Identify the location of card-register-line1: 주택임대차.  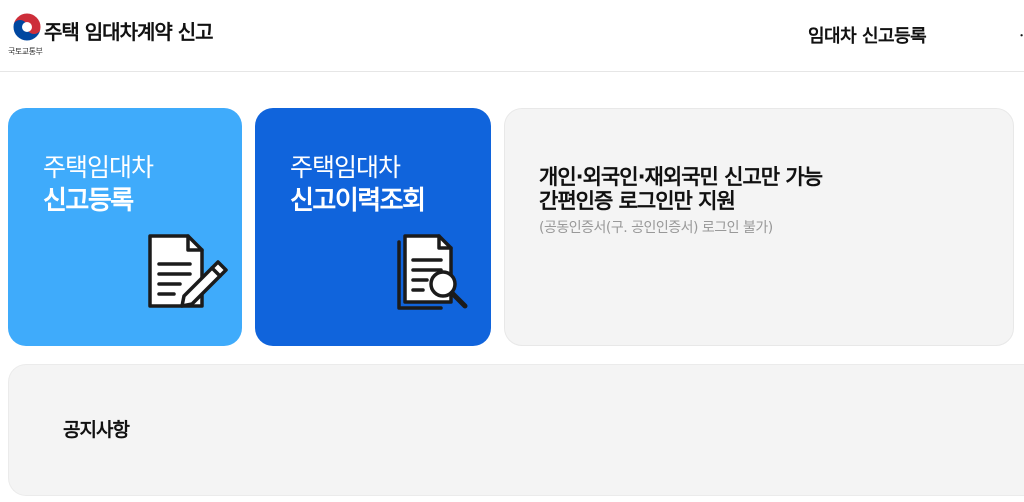
(98, 167).